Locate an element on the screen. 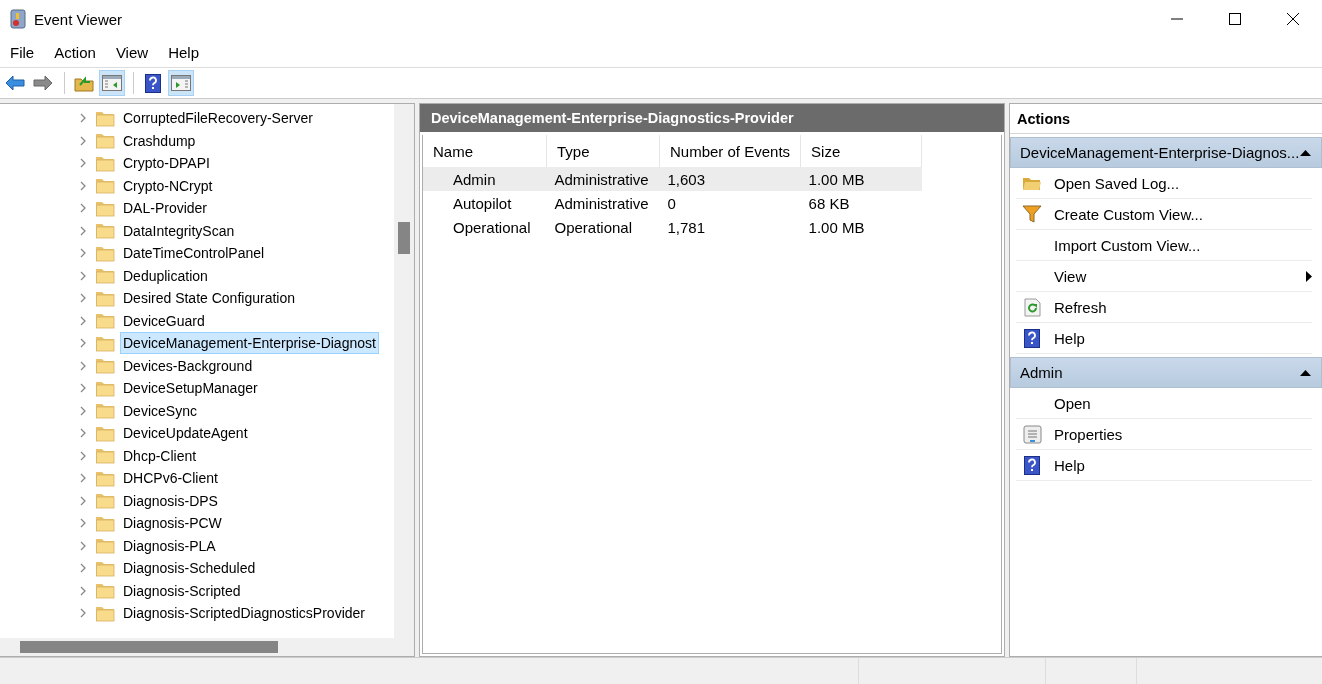 Image resolution: width=1322 pixels, height=684 pixels. menu-item: Help is located at coordinates (183, 52).